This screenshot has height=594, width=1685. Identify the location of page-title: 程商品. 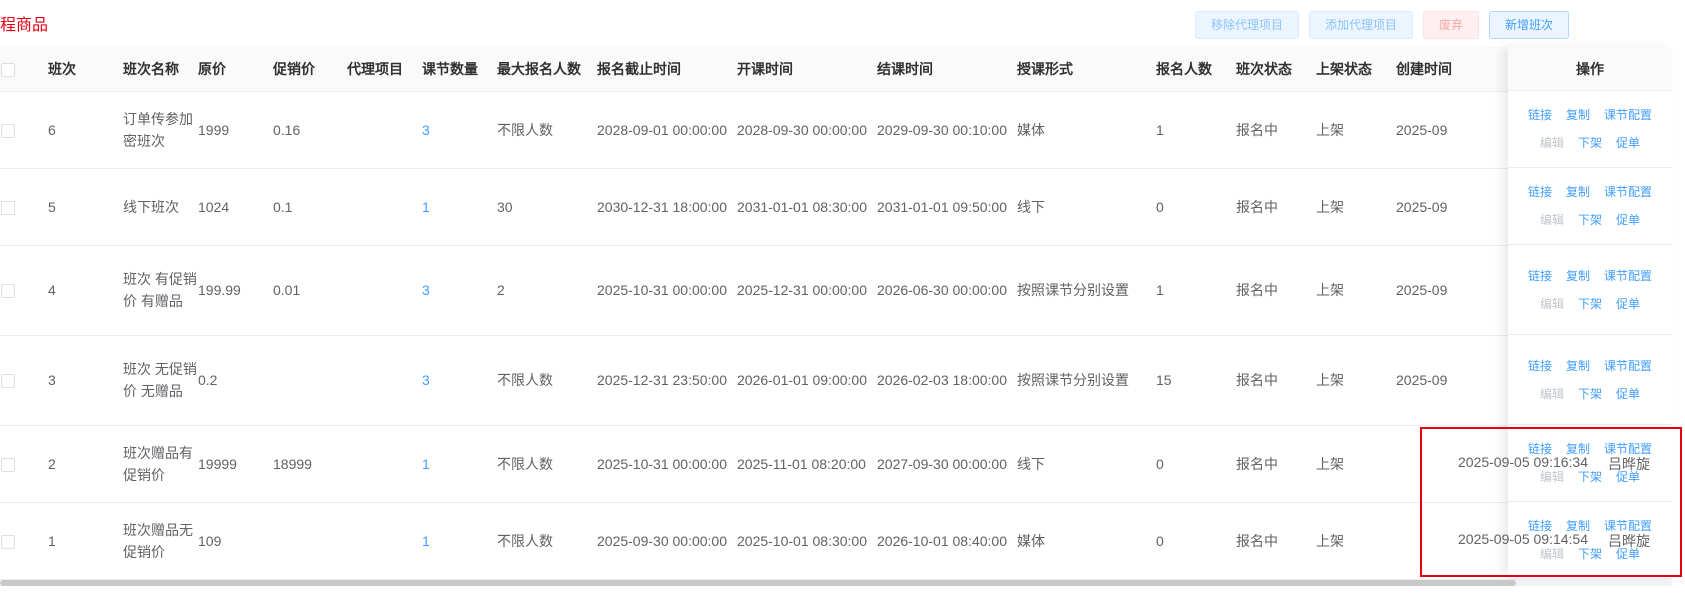
(24, 25).